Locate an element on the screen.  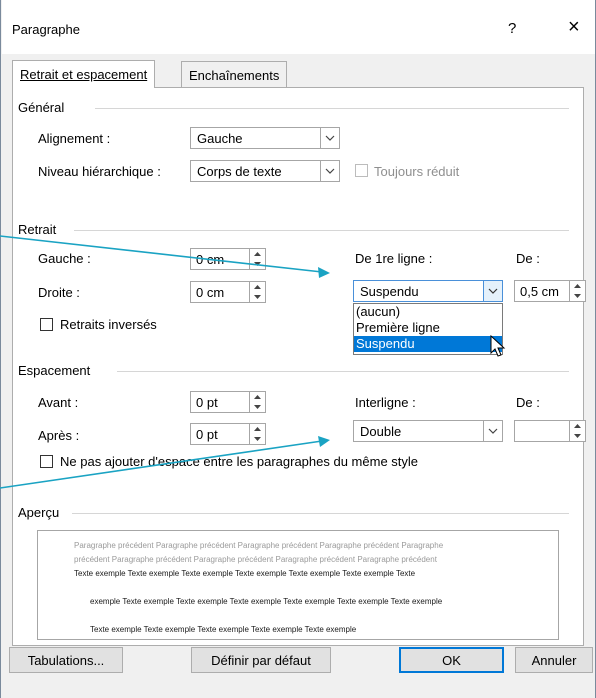
indent-left-label: Gauche : is located at coordinates (64, 258).